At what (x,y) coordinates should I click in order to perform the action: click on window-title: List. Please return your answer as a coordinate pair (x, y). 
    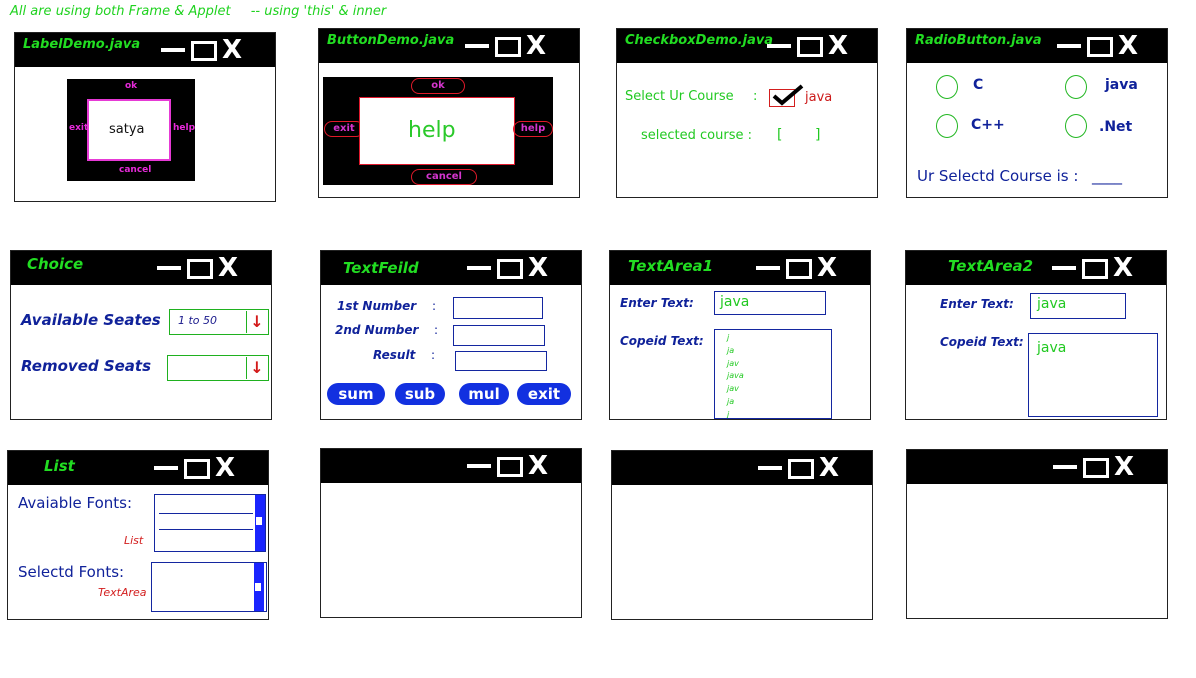
    Looking at the image, I should click on (59, 466).